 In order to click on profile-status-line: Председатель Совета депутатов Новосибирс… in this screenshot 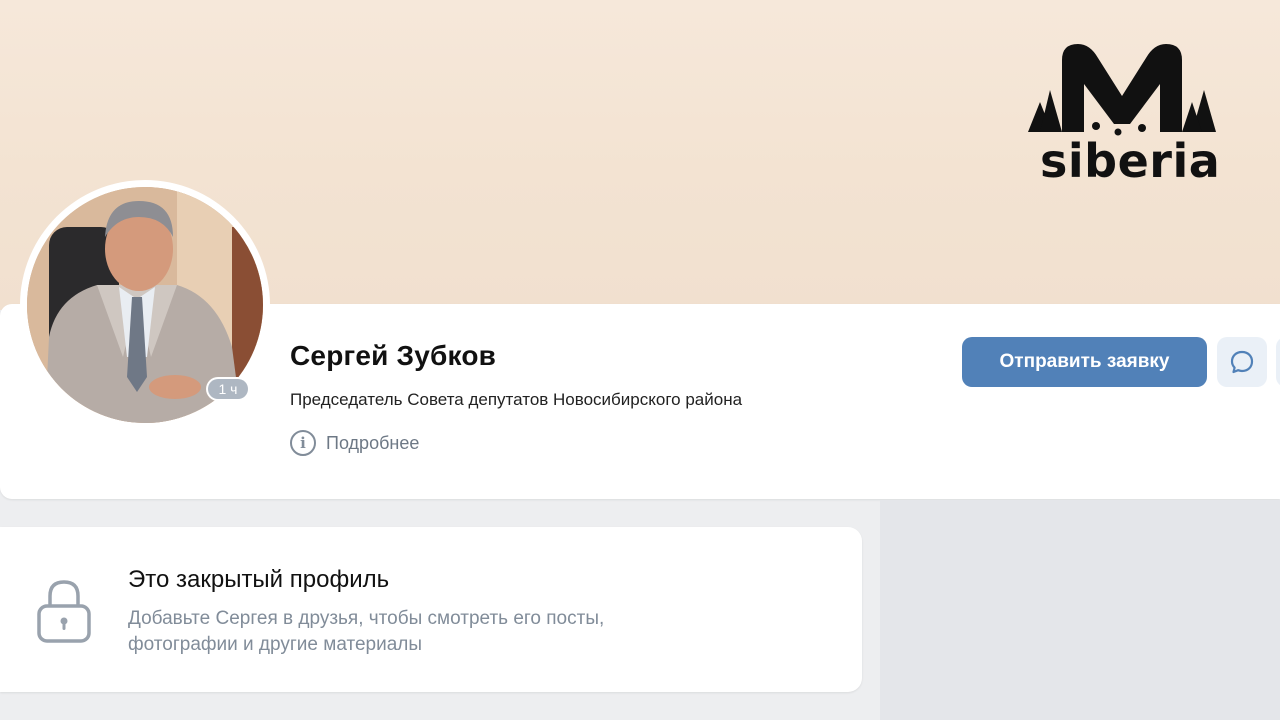, I will do `click(516, 399)`.